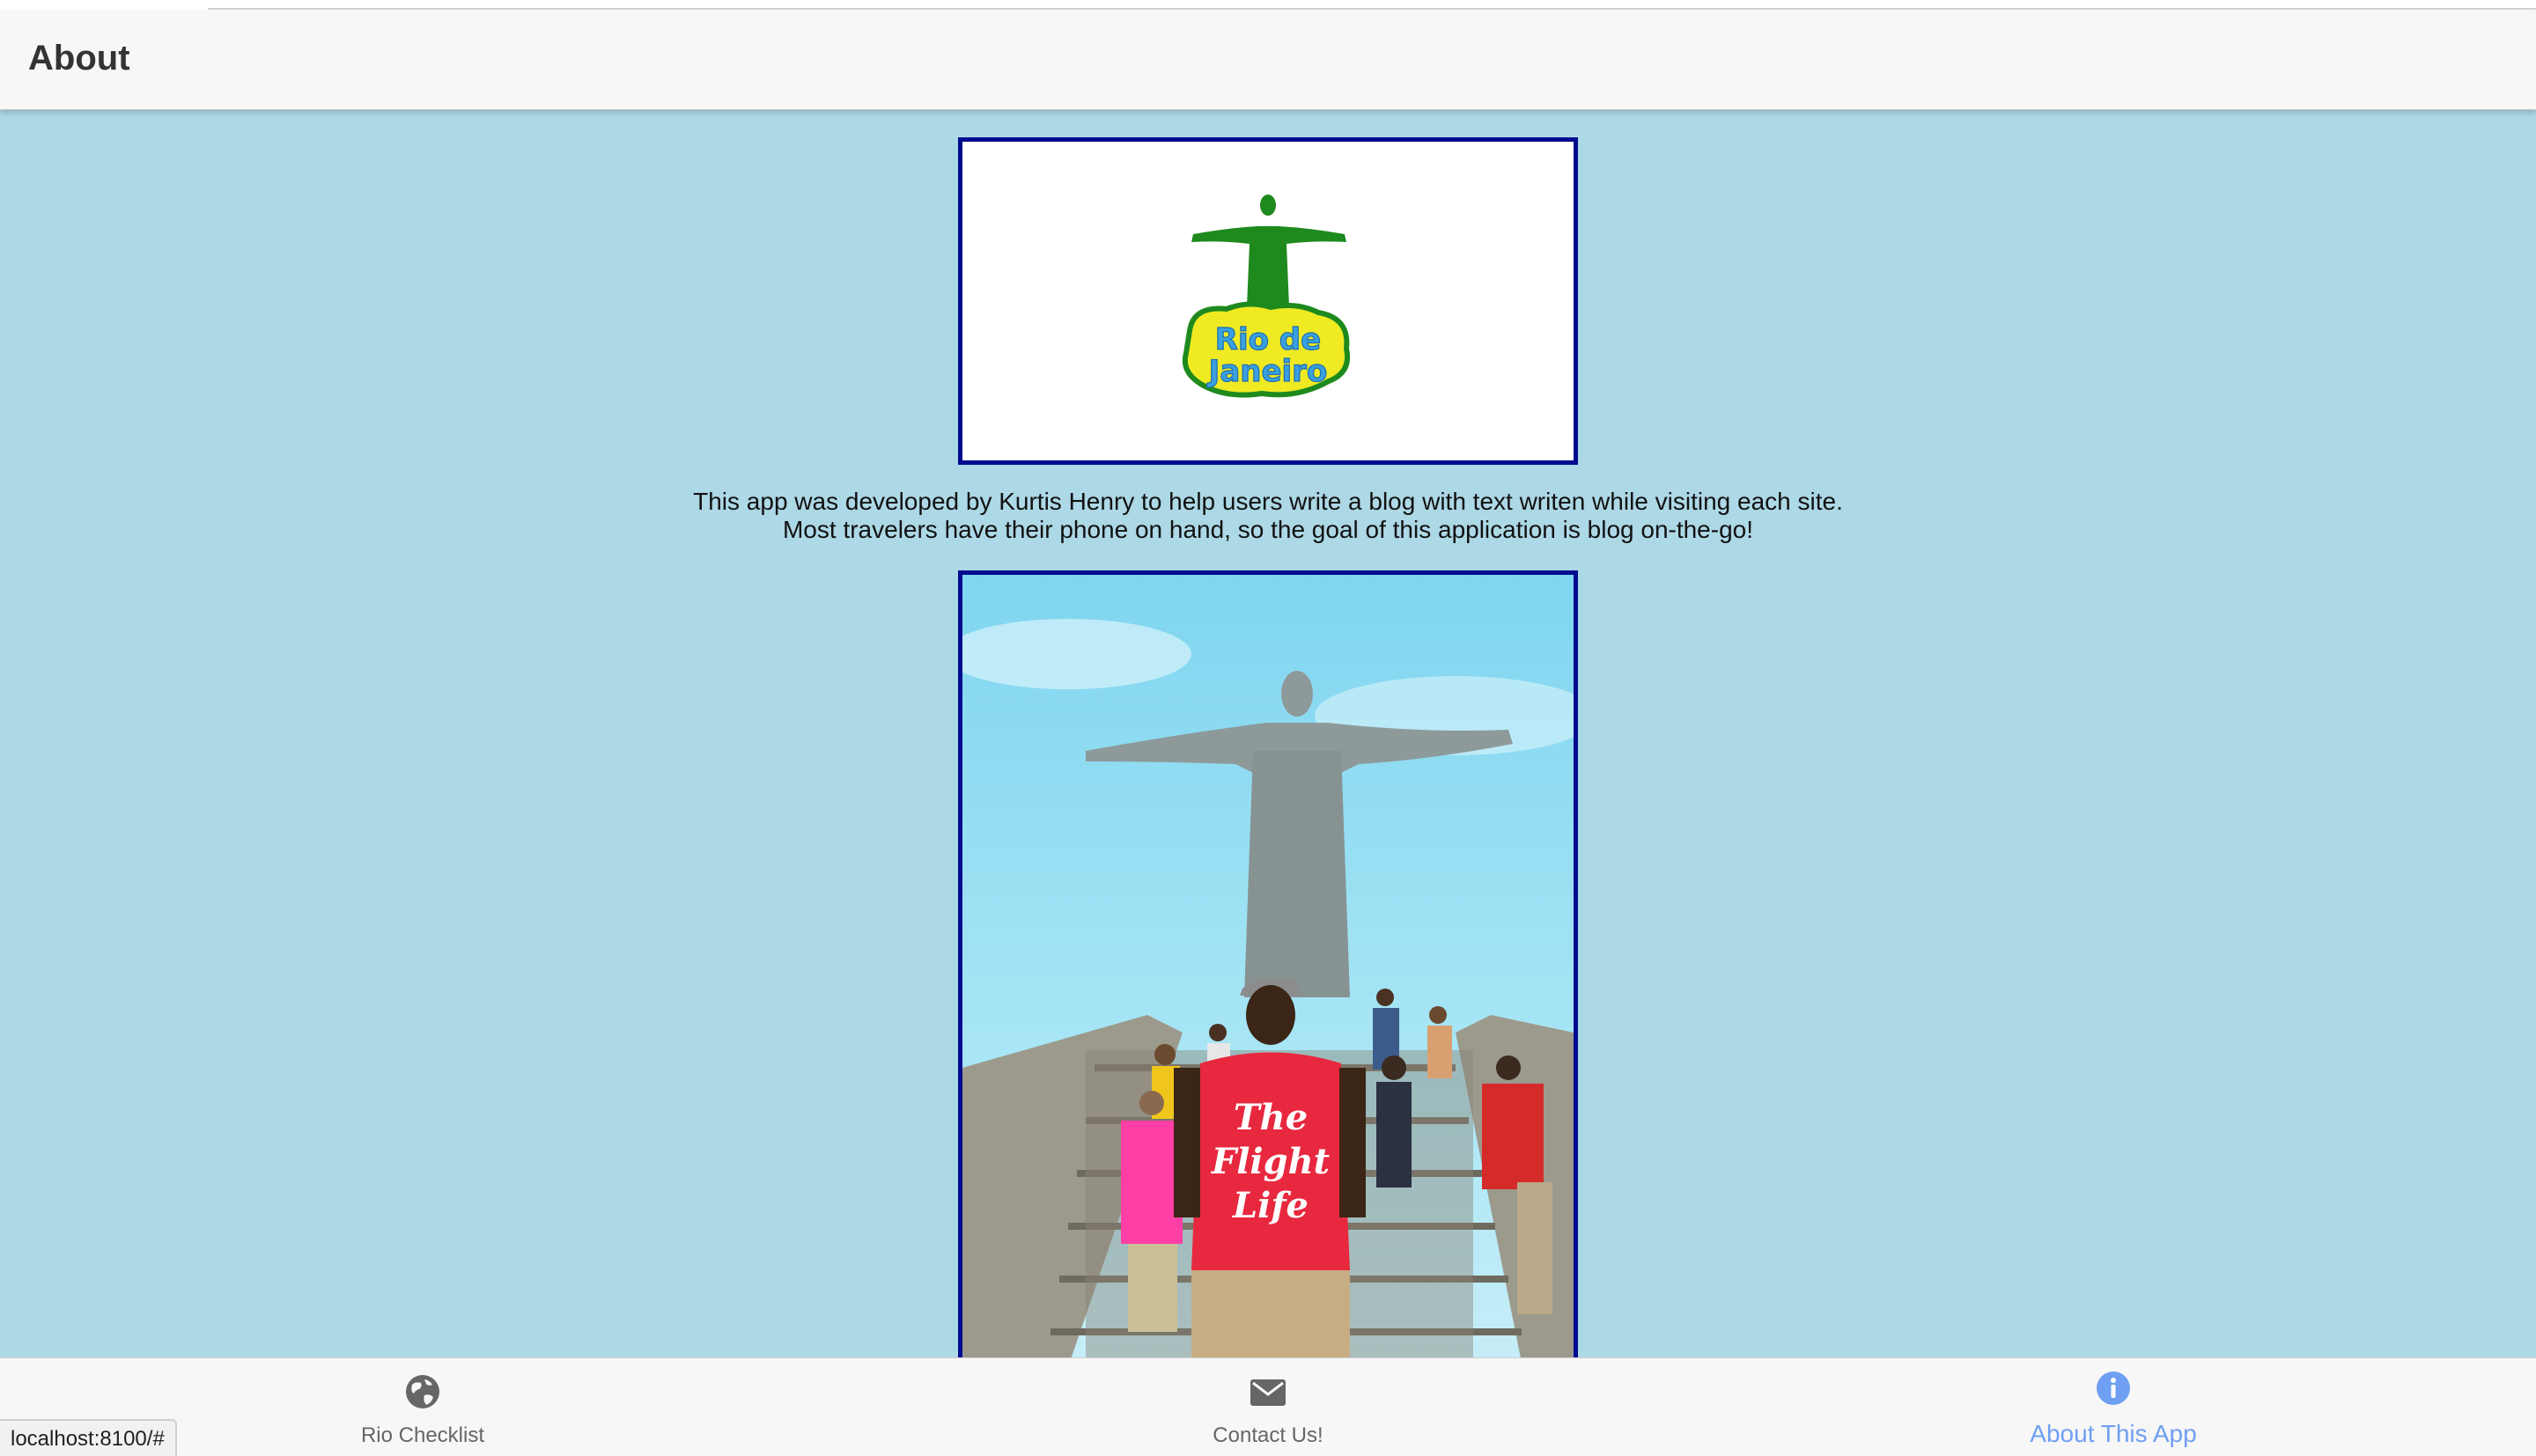 This screenshot has height=1456, width=2536. Describe the element at coordinates (1271, 1117) in the screenshot. I see `svg-text: The` at that location.